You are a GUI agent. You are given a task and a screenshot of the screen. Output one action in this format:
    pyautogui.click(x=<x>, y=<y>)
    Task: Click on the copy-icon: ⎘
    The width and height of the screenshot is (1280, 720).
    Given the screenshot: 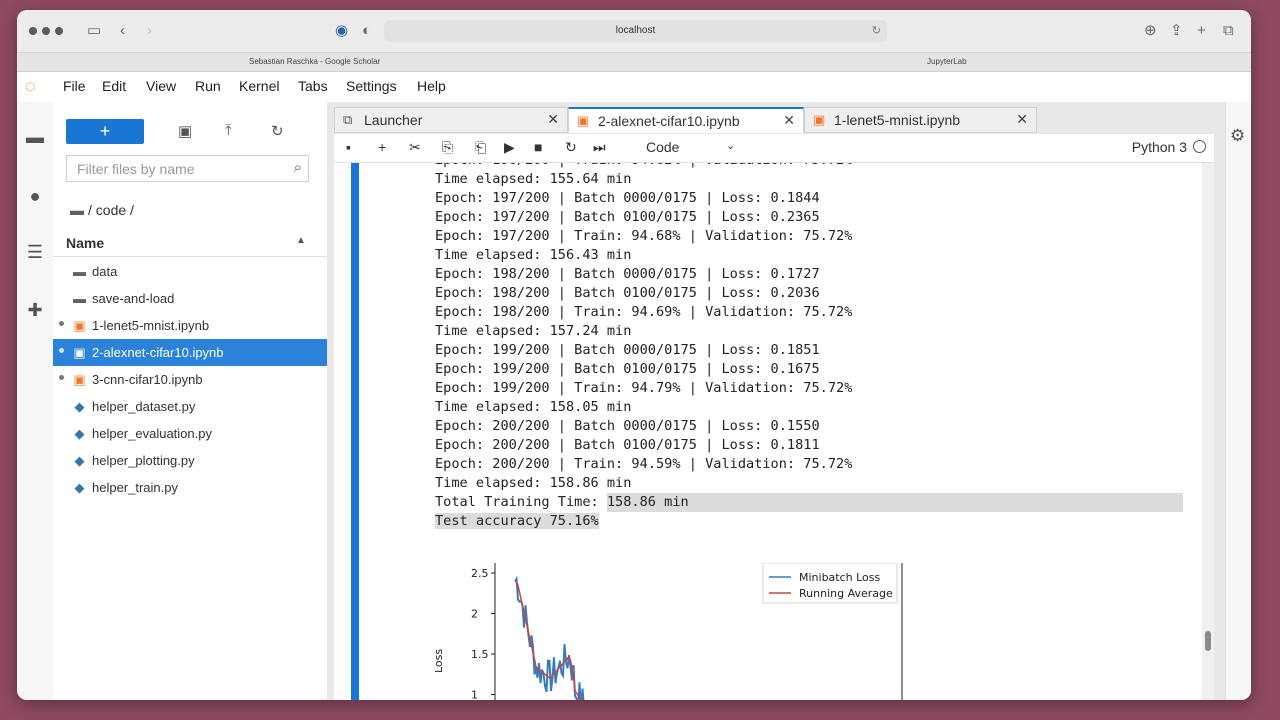 What is the action you would take?
    pyautogui.click(x=447, y=147)
    